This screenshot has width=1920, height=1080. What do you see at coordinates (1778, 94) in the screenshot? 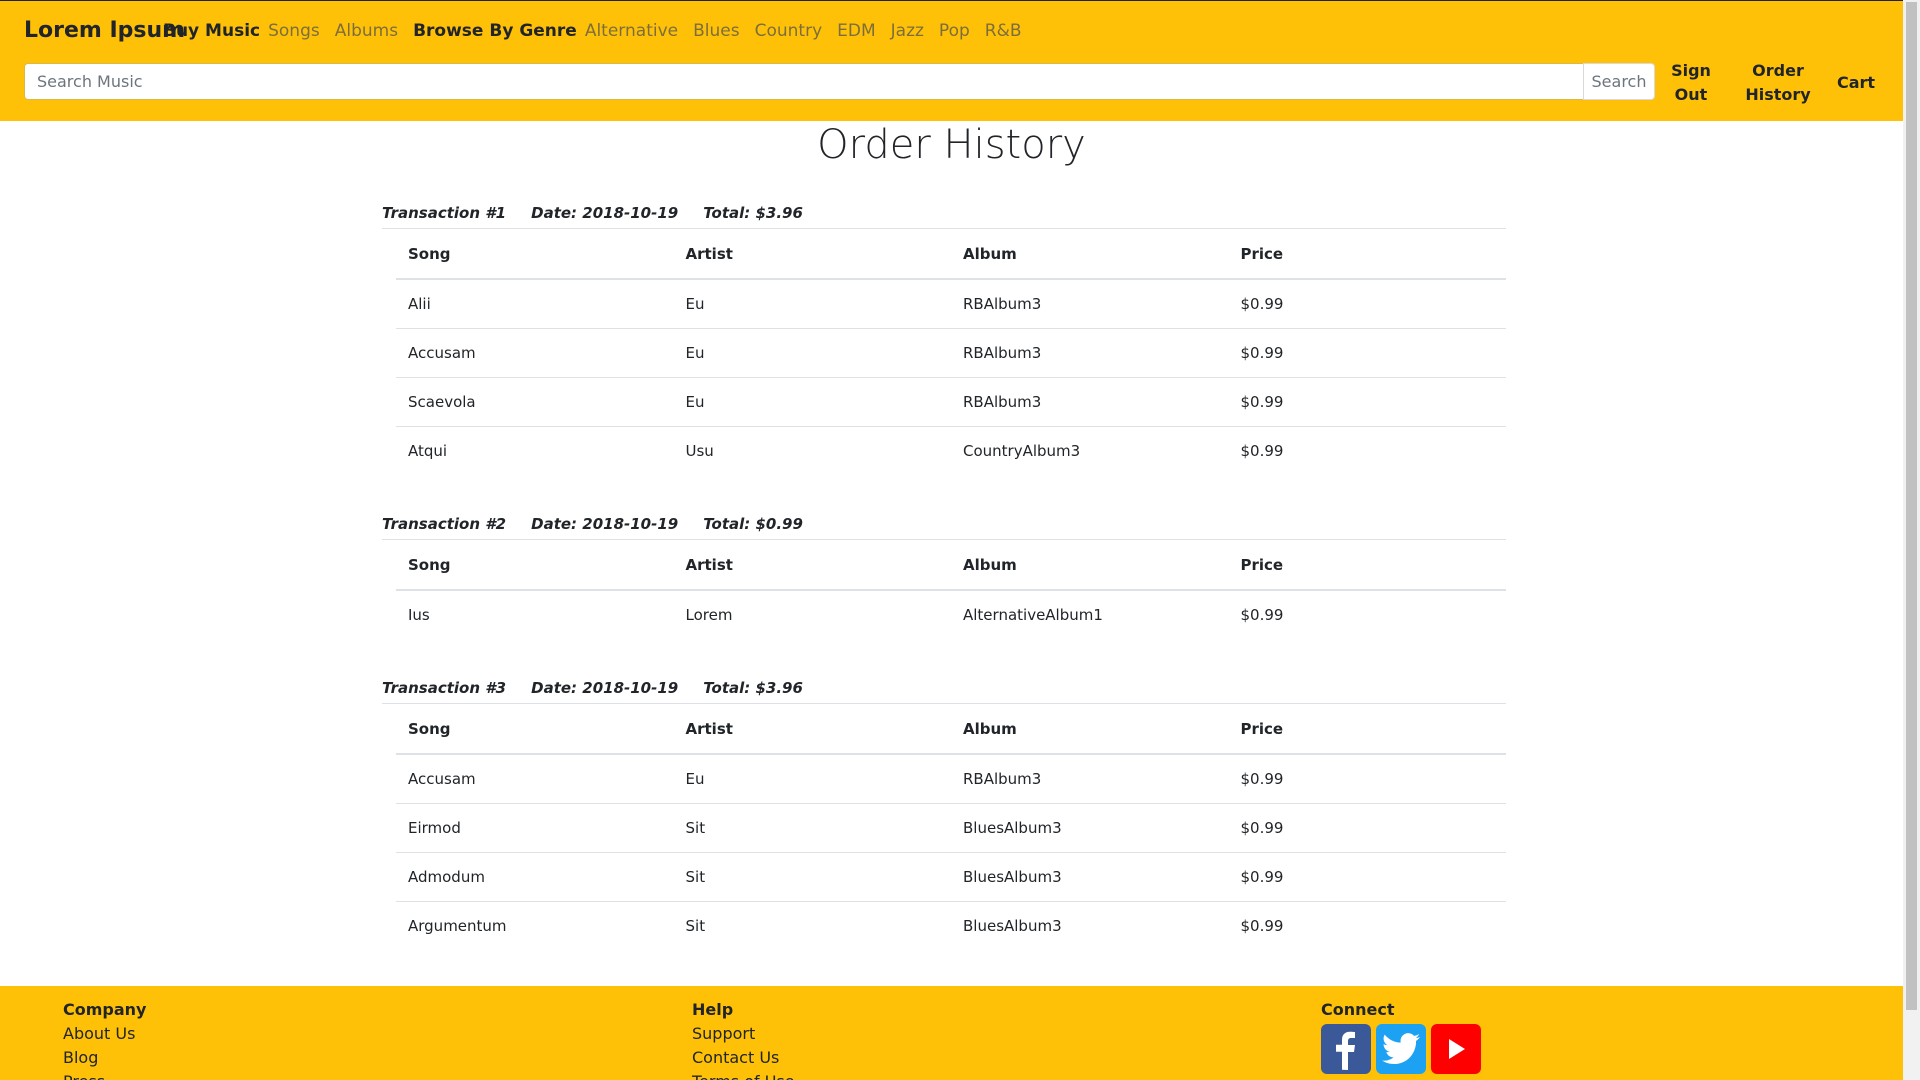
I see `order-history-line-2: History` at bounding box center [1778, 94].